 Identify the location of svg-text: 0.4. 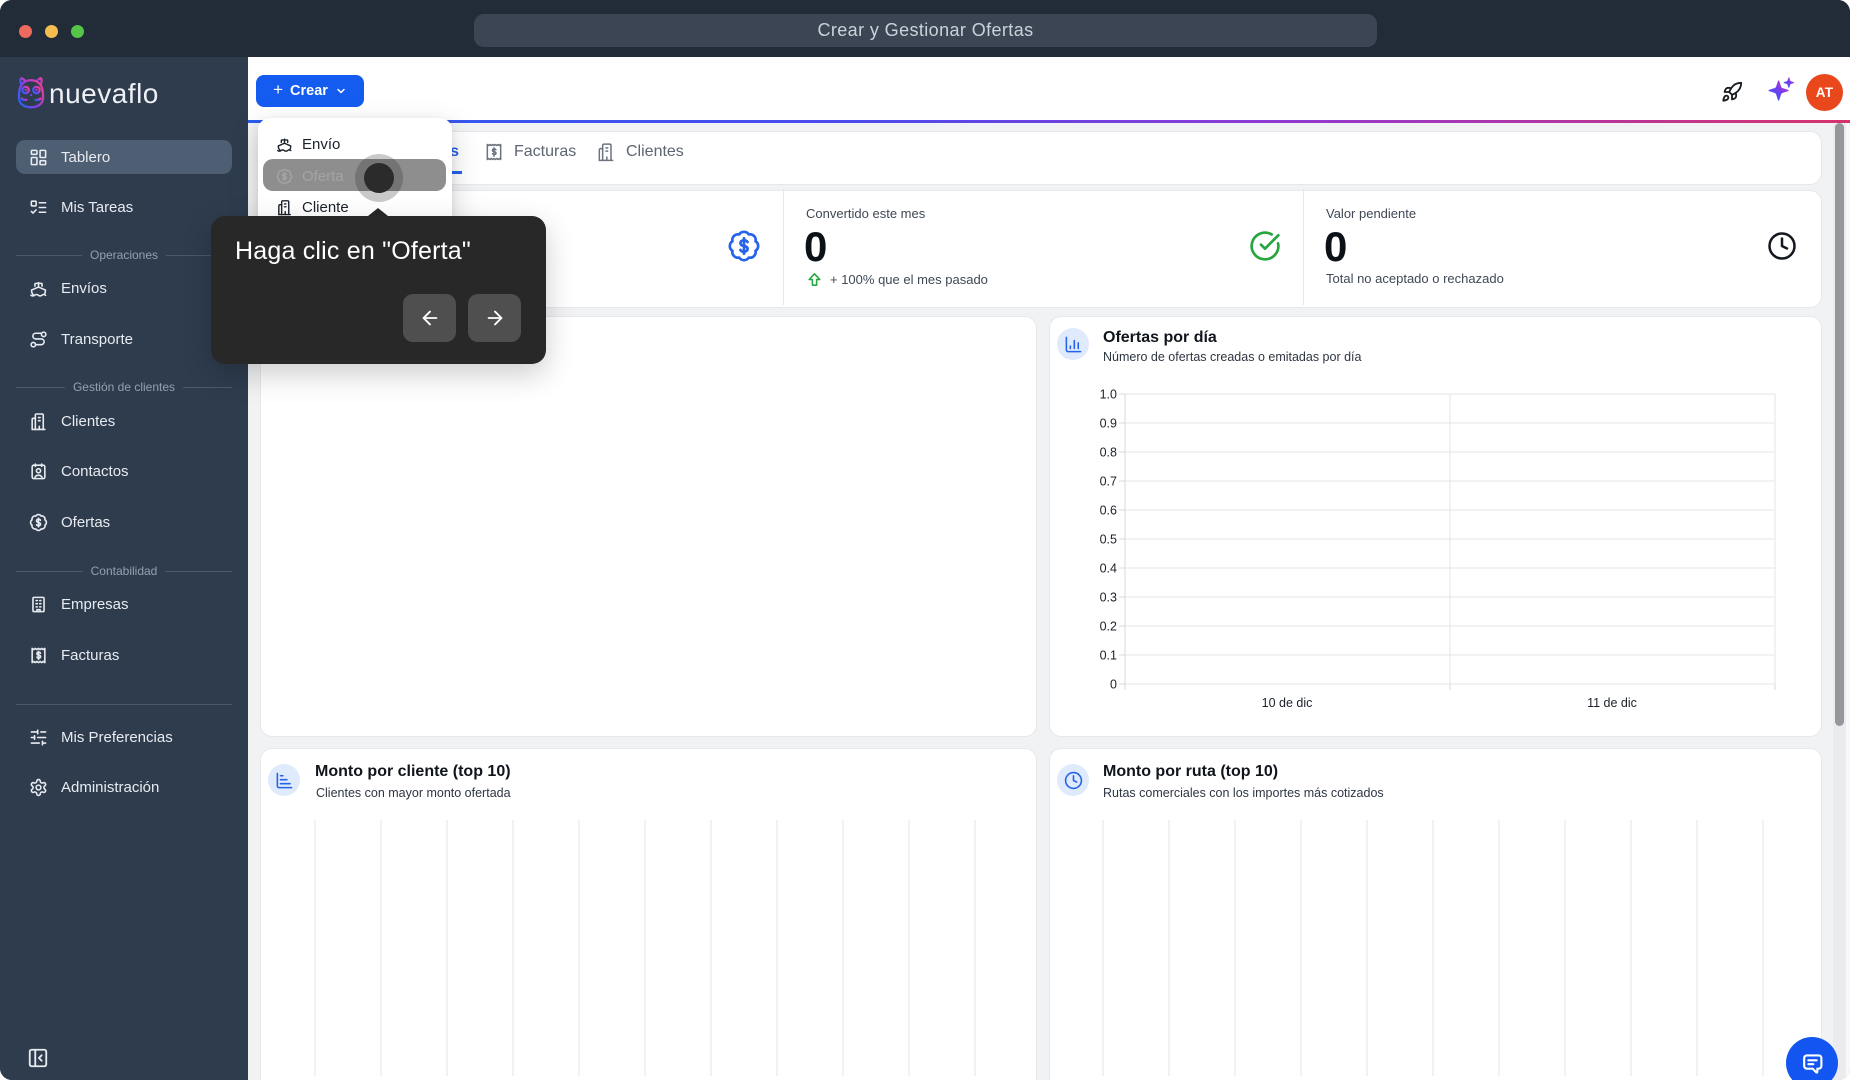
(1108, 569).